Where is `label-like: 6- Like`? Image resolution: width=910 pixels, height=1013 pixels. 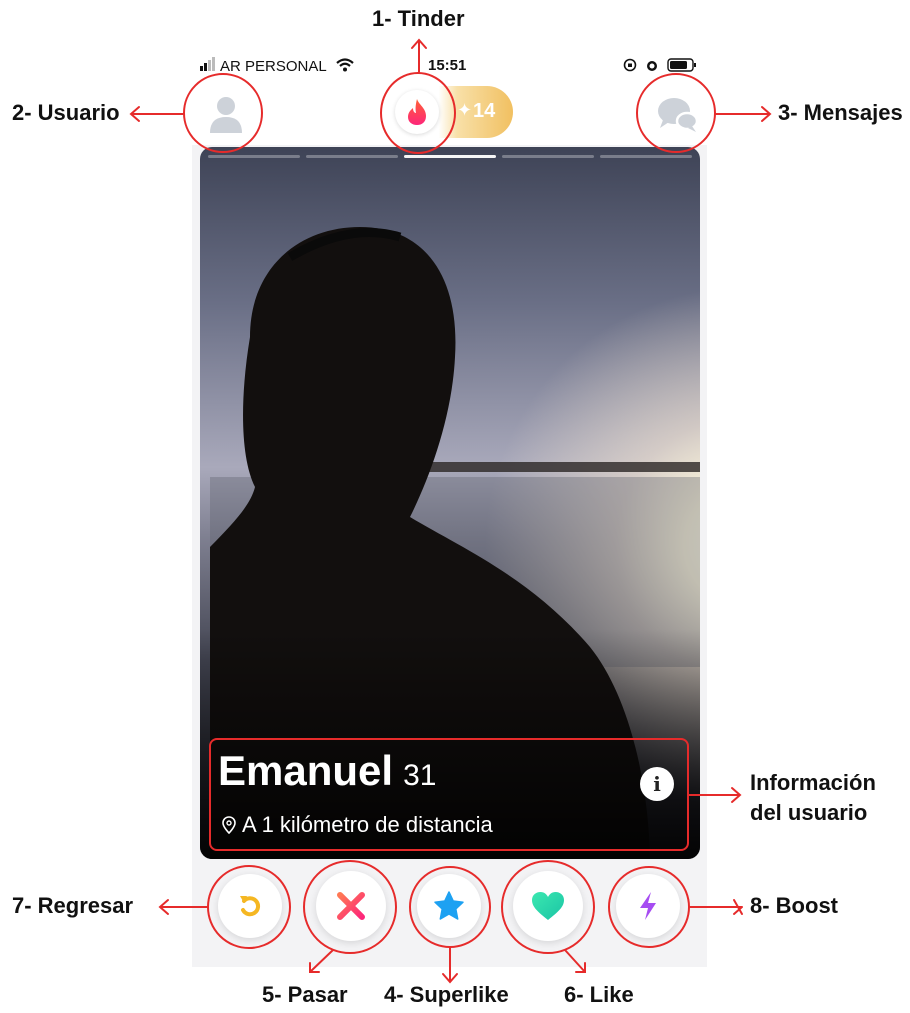
label-like: 6- Like is located at coordinates (599, 994).